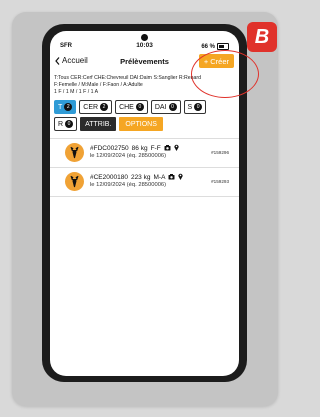  Describe the element at coordinates (262, 37) in the screenshot. I see `annotation-badge: B` at that location.